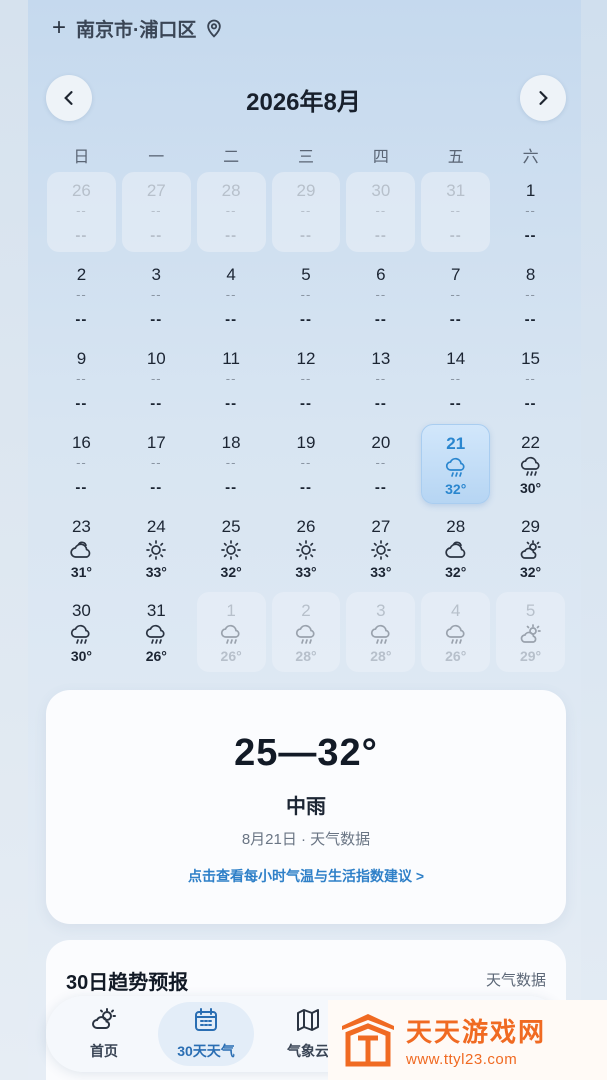  I want to click on hourly-detail-link: 点击查看每小时气温与生活指数建议 >, so click(306, 876).